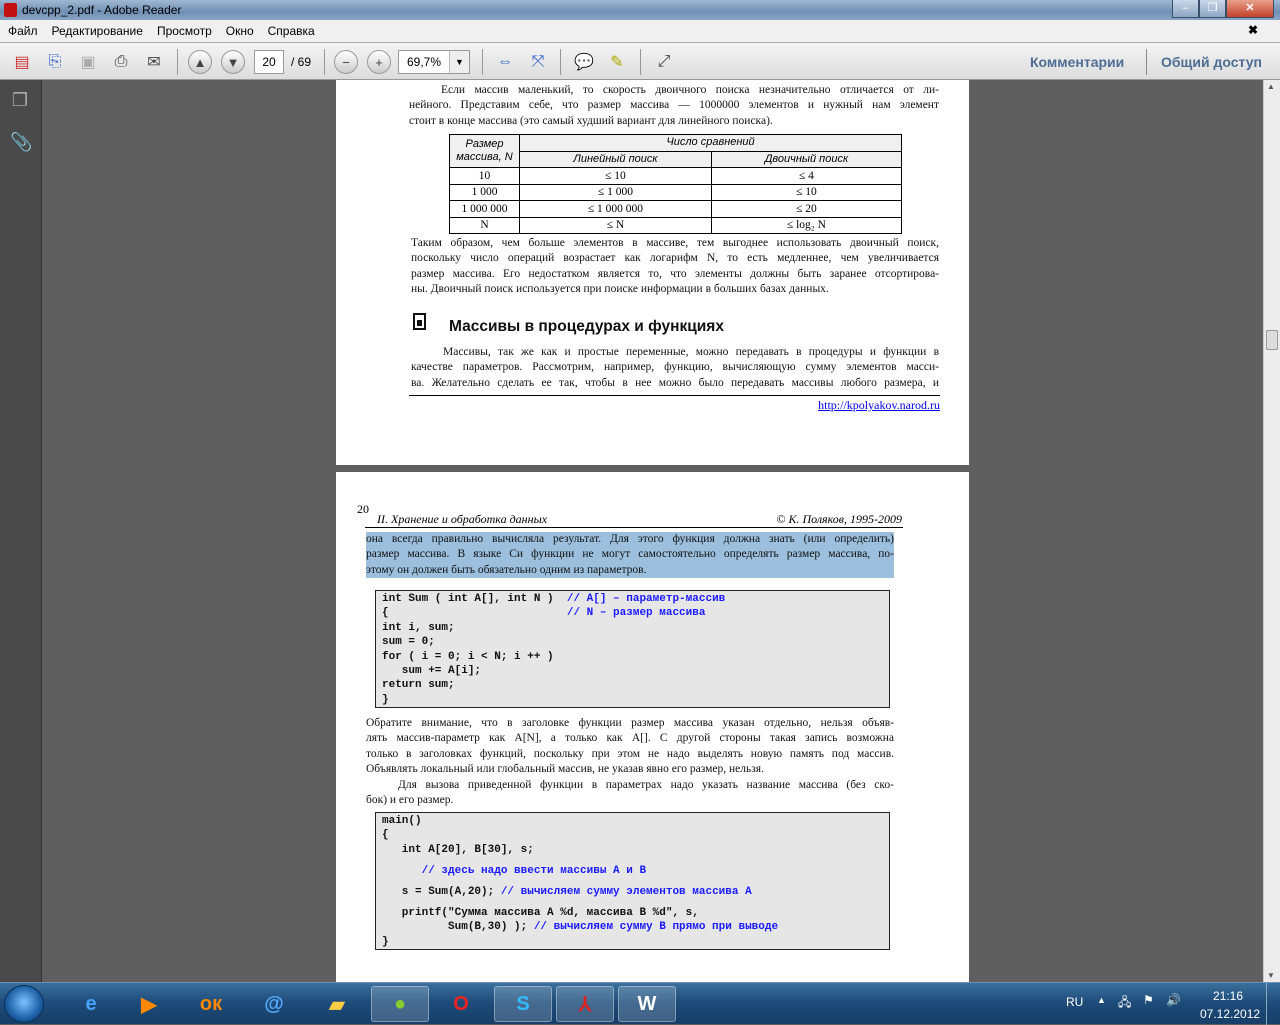 Image resolution: width=1280 pixels, height=1025 pixels. Describe the element at coordinates (154, 62) in the screenshot. I see `email-icon: ✉` at that location.